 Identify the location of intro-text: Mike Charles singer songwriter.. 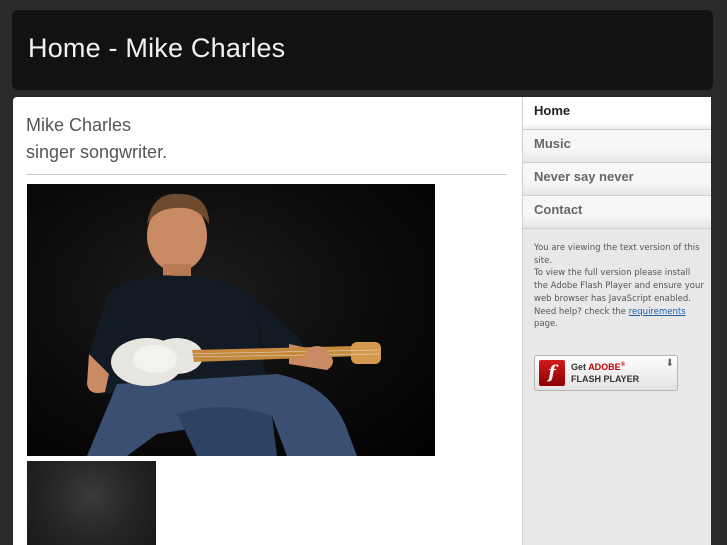
(96, 139).